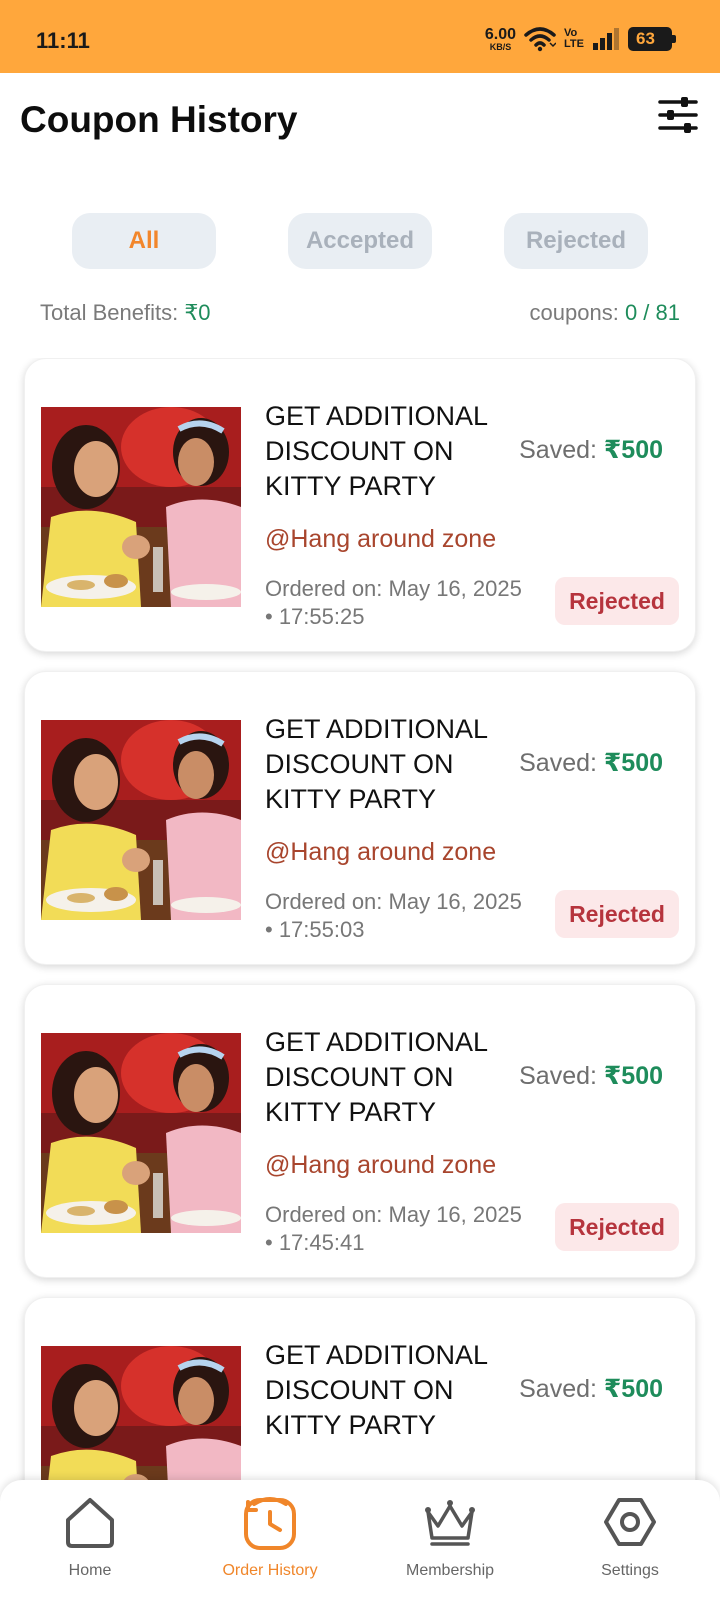 The height and width of the screenshot is (1600, 720). I want to click on order-date: Ordered on: May 16, 2025 • 17:55:03, so click(393, 915).